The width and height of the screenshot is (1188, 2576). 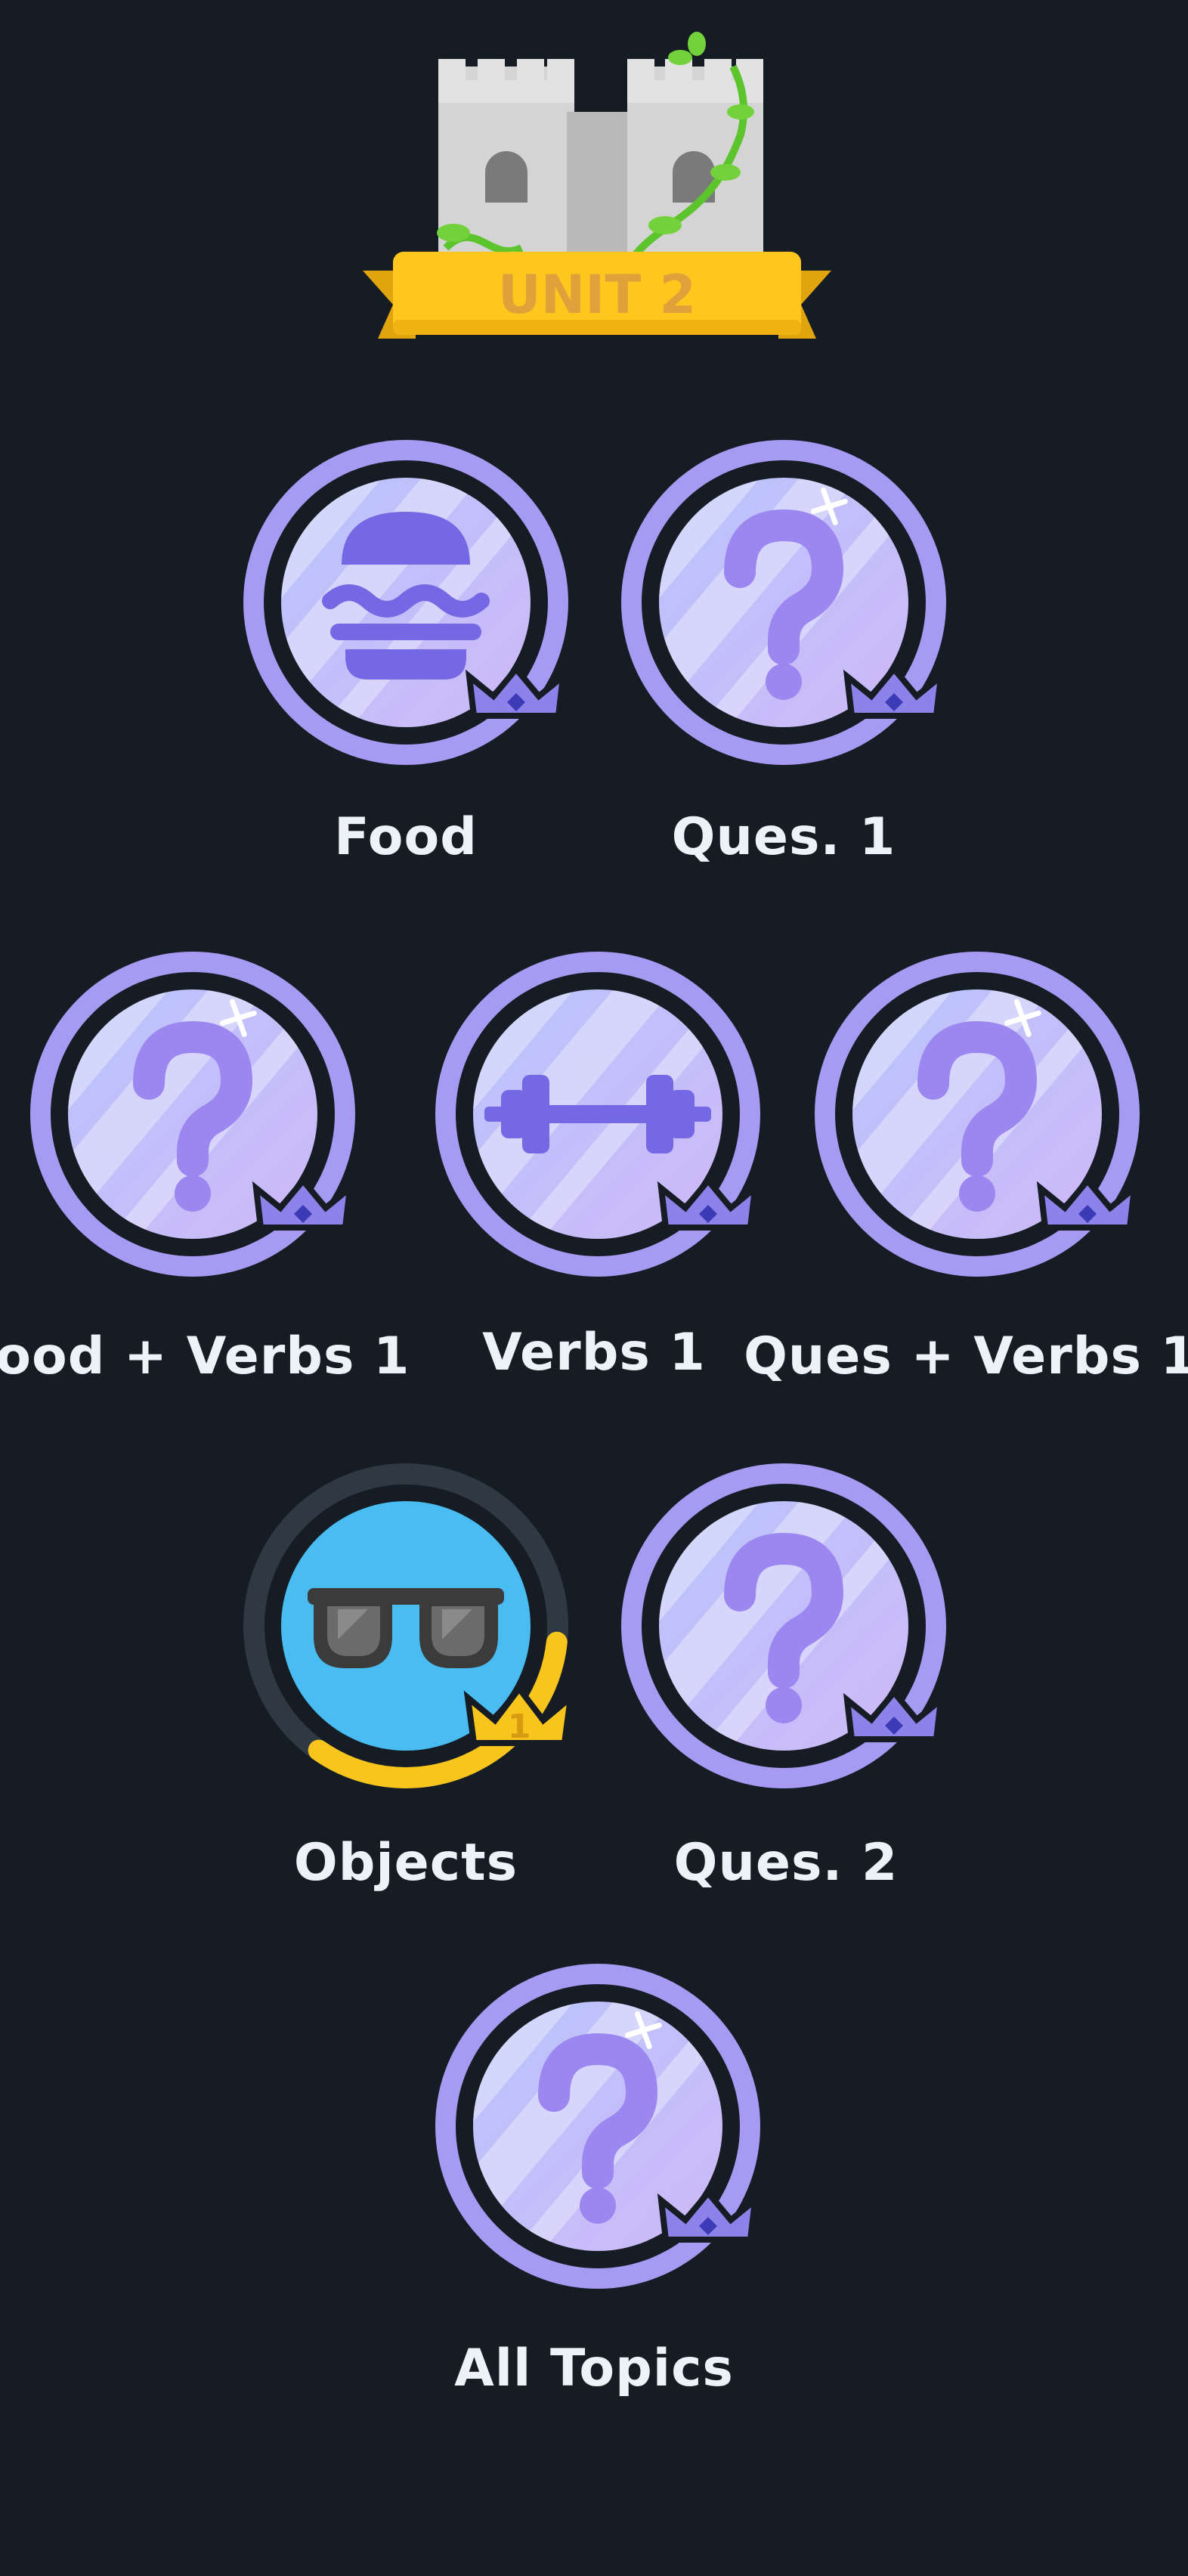 What do you see at coordinates (594, 2368) in the screenshot?
I see `skill-label: All Topics` at bounding box center [594, 2368].